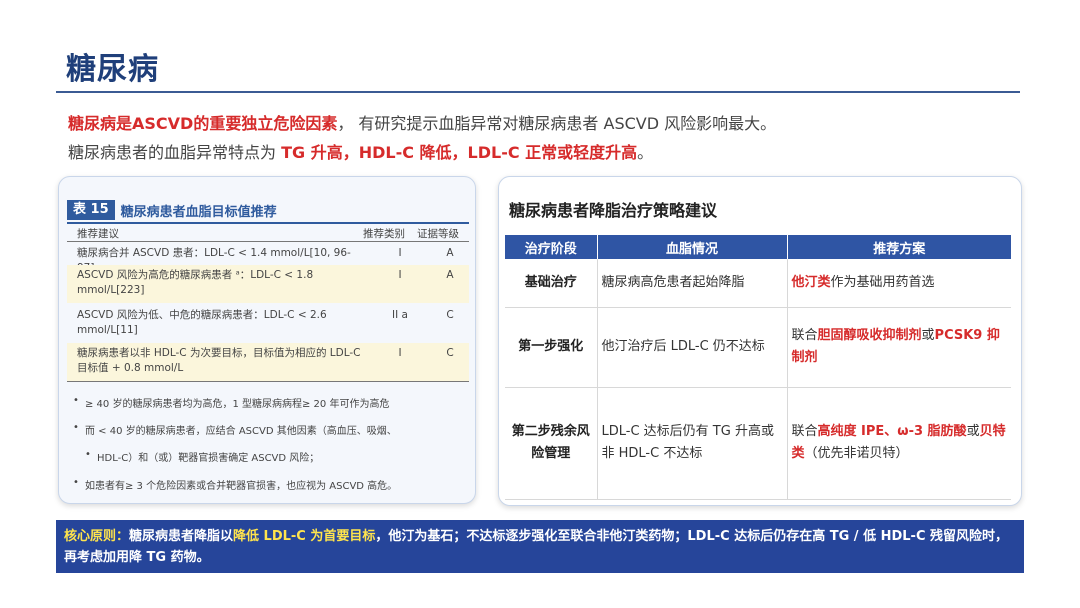 The height and width of the screenshot is (608, 1080). Describe the element at coordinates (899, 443) in the screenshot. I see `strategy-plan: 联合高纯度 IPE、ω-3 脂肪酸或贝特类（优先非诺贝特）` at that location.